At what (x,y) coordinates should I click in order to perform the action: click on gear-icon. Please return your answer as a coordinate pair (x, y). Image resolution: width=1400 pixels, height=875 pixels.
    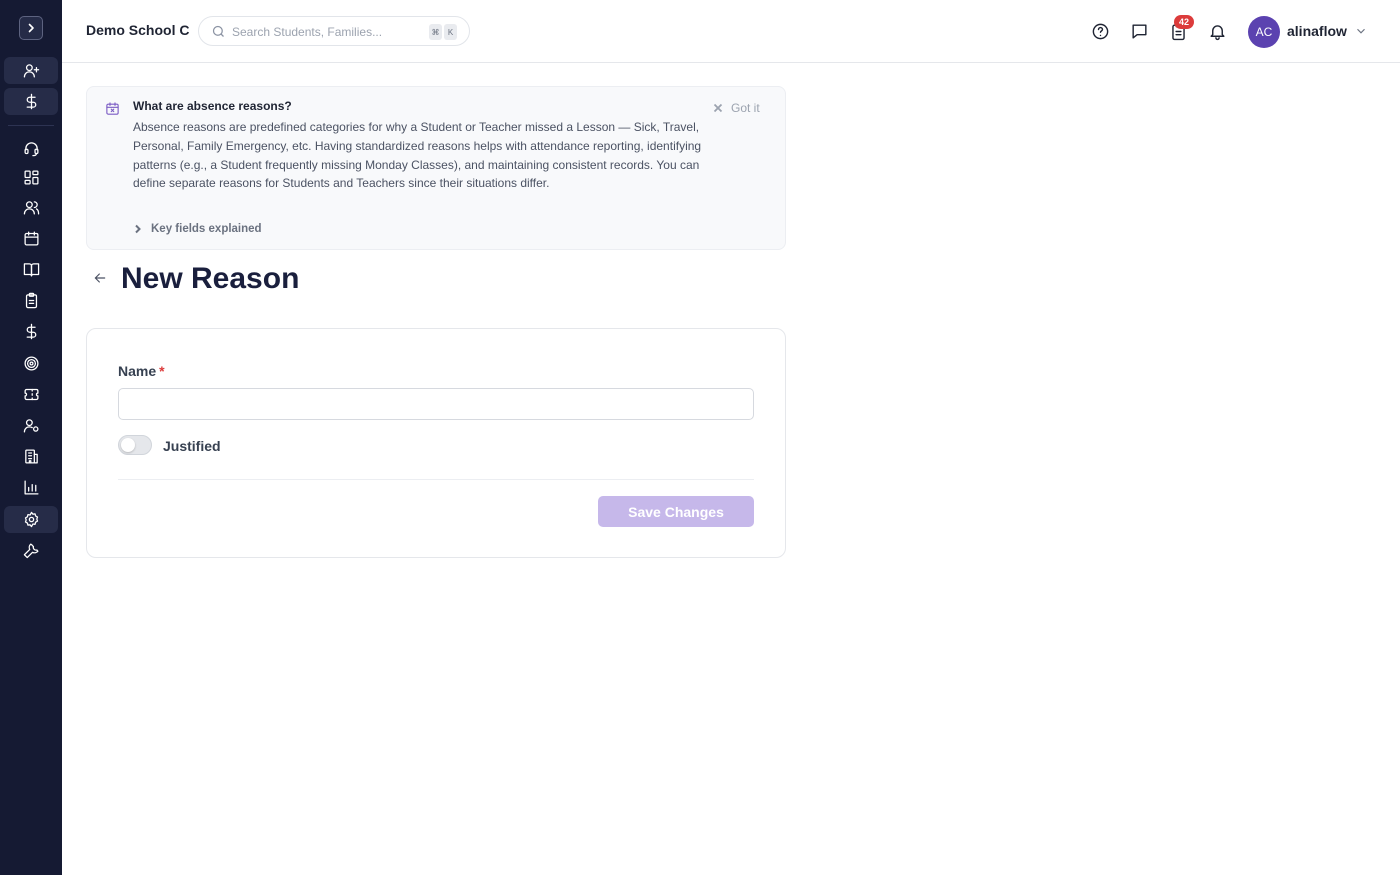
    Looking at the image, I should click on (31, 519).